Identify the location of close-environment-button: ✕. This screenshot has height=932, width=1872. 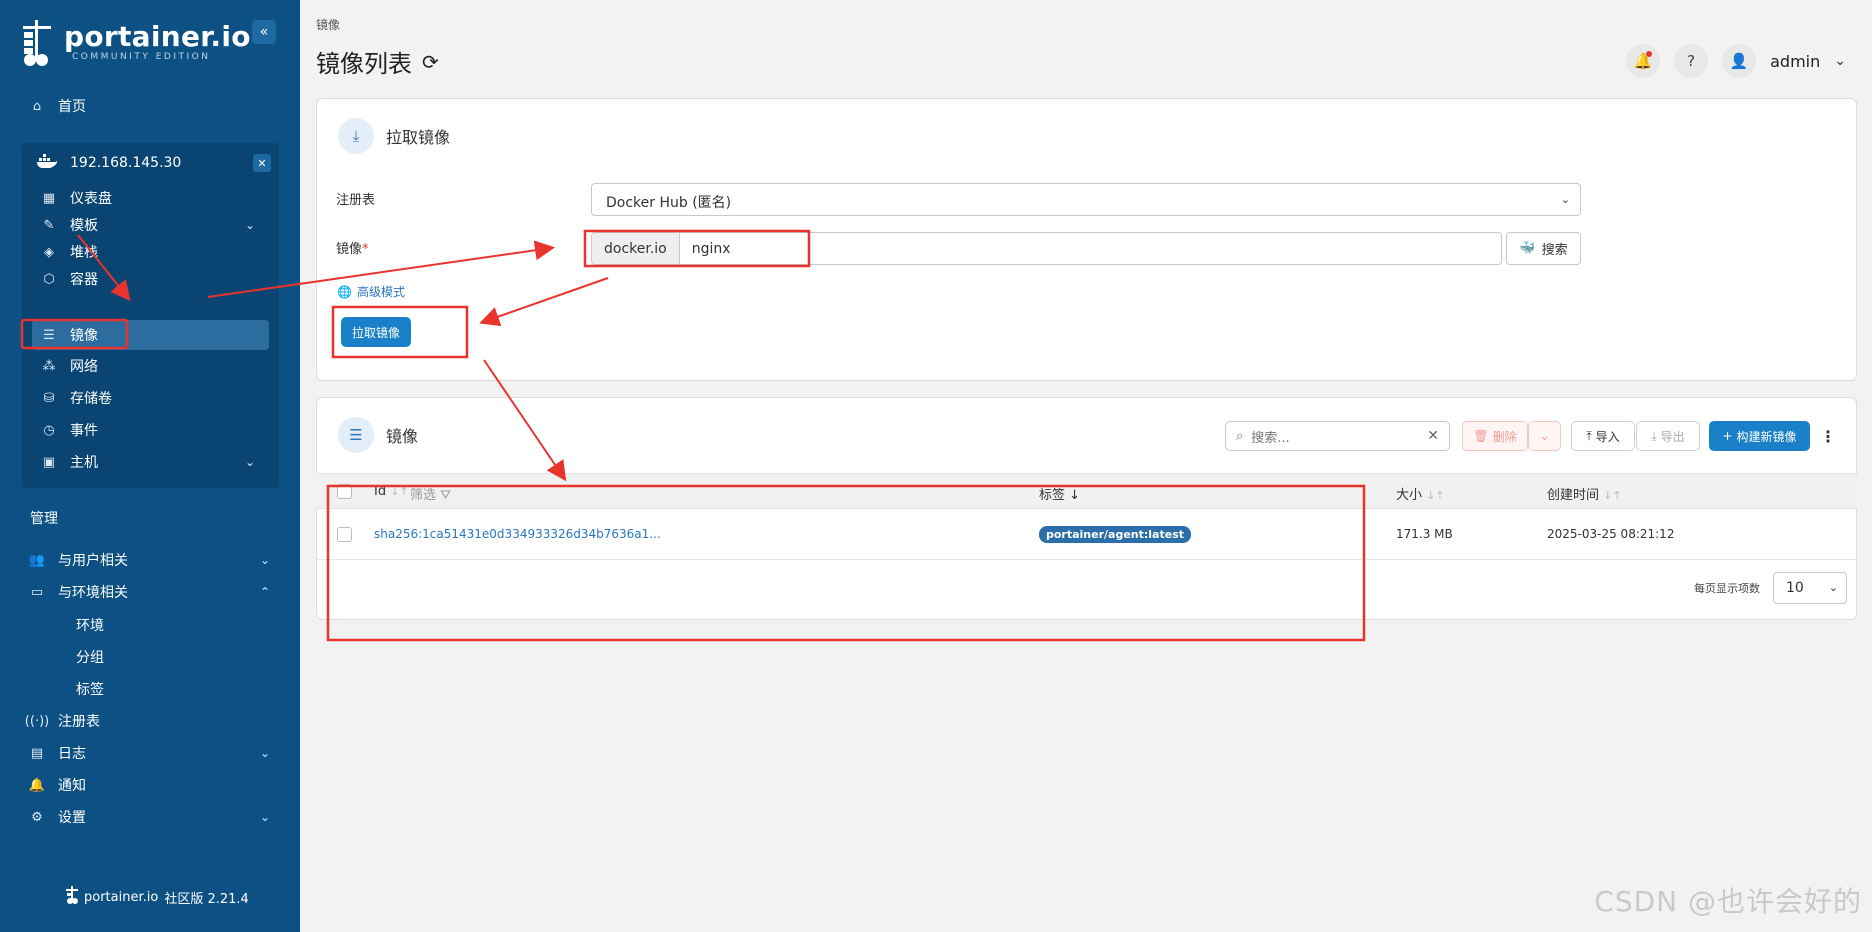
(262, 163).